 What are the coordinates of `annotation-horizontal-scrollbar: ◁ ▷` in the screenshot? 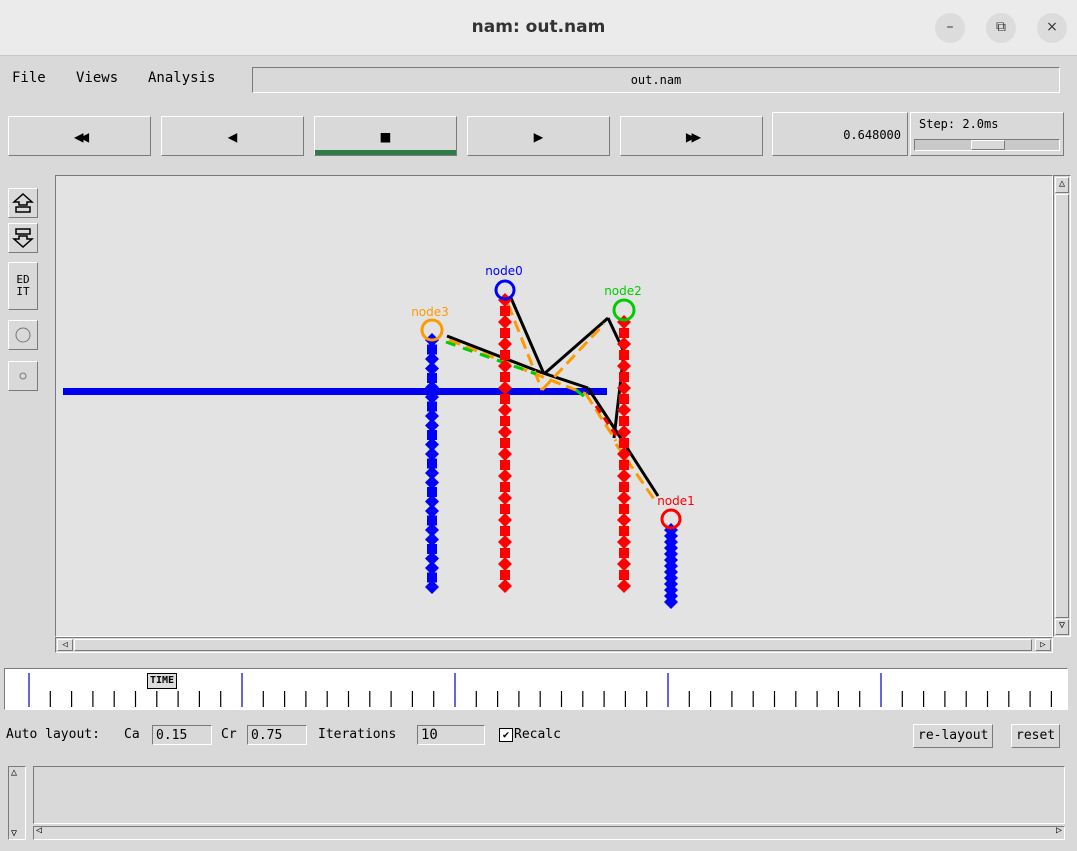 It's located at (549, 832).